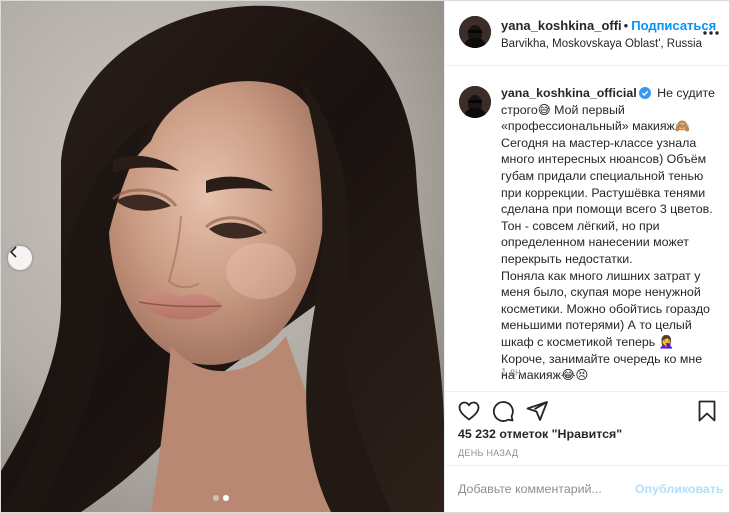 This screenshot has height=513, width=730. Describe the element at coordinates (561, 25) in the screenshot. I see `header-username: yana_koshkina_offi` at that location.